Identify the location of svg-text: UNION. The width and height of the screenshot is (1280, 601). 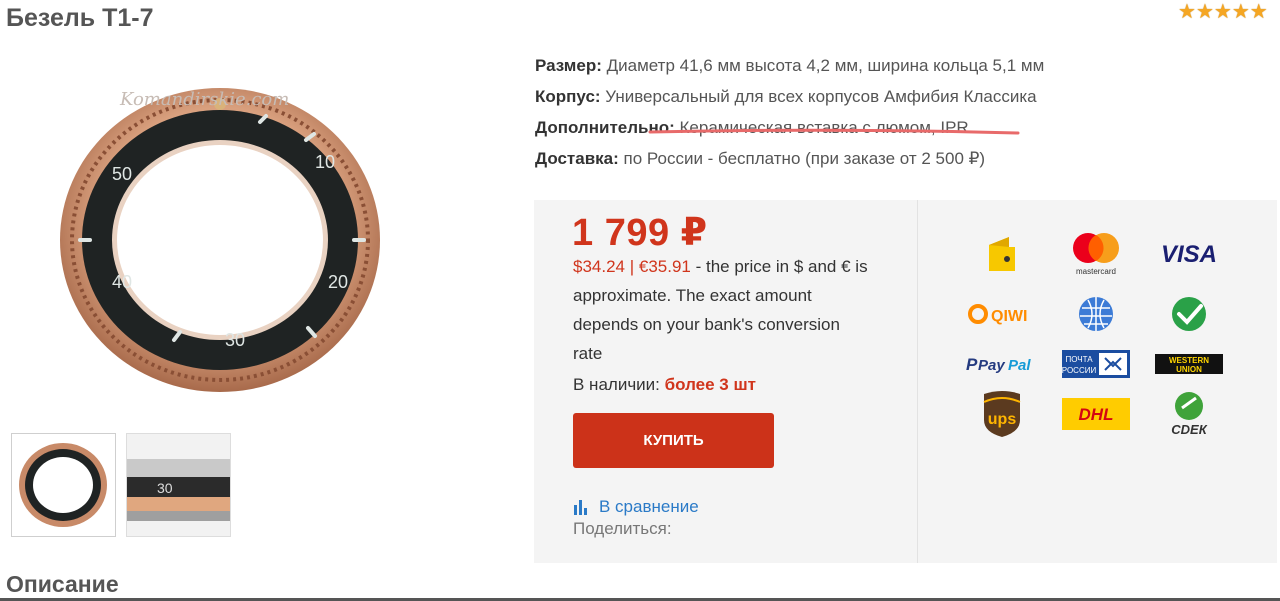
(1189, 369).